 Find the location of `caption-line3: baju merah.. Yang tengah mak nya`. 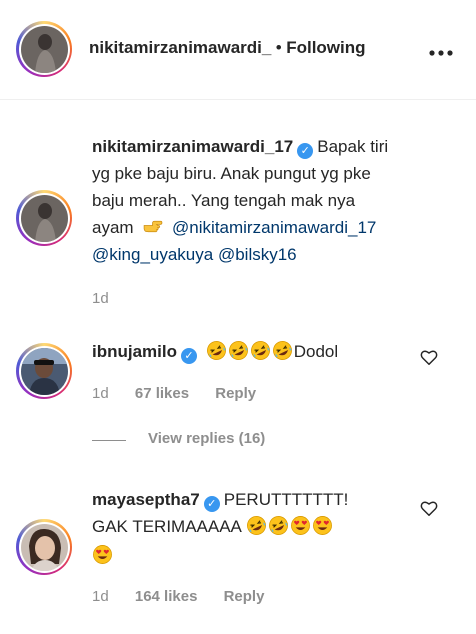

caption-line3: baju merah.. Yang tengah mak nya is located at coordinates (224, 200).